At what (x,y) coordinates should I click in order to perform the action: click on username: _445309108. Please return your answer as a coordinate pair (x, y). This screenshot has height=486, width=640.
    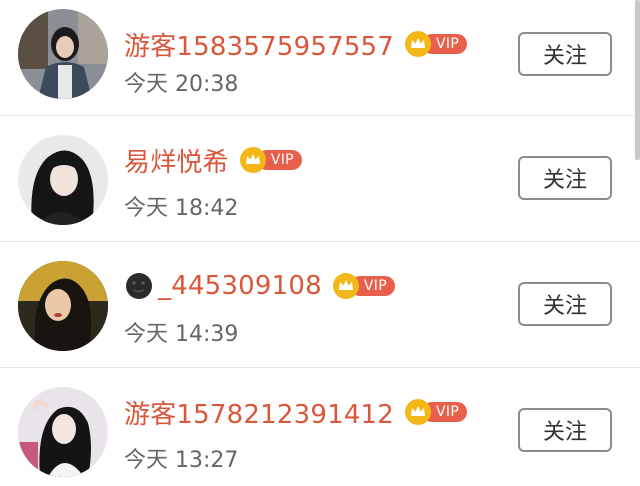
    Looking at the image, I should click on (240, 286).